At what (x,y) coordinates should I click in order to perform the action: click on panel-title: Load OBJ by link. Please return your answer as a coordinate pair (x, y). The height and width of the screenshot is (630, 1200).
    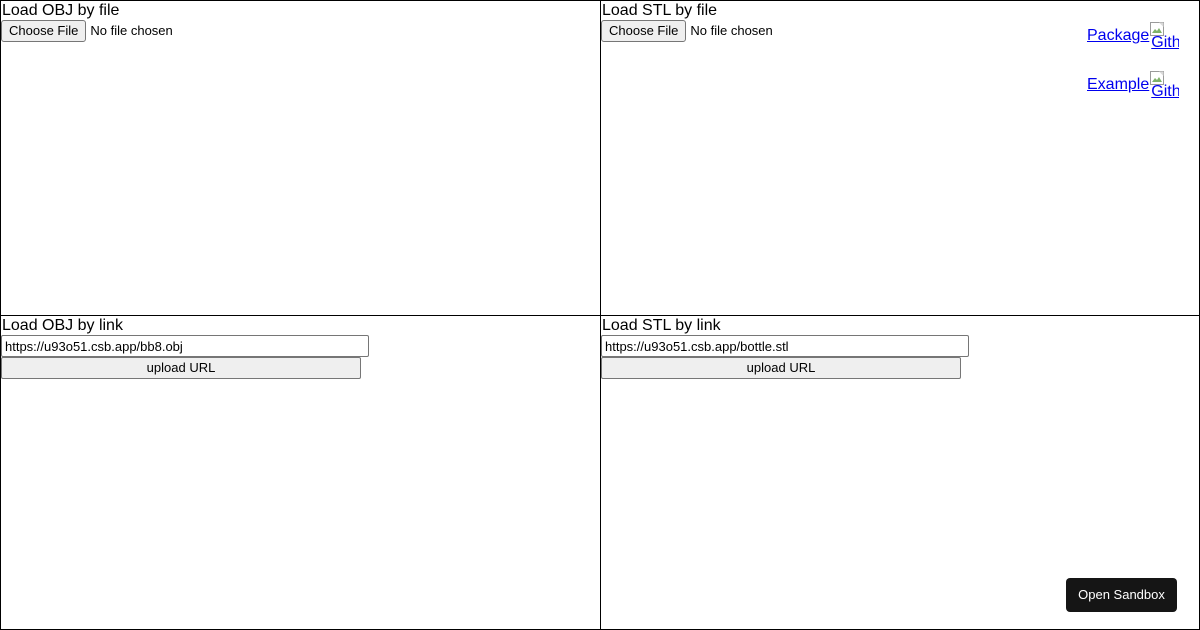
    Looking at the image, I should click on (62, 325).